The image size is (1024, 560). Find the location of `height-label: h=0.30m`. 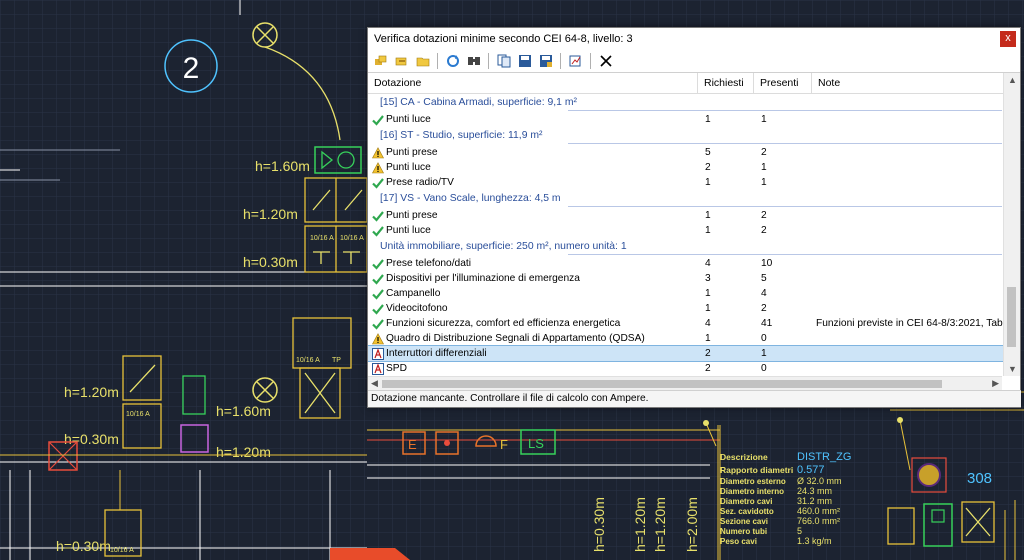

height-label: h=0.30m is located at coordinates (270, 262).